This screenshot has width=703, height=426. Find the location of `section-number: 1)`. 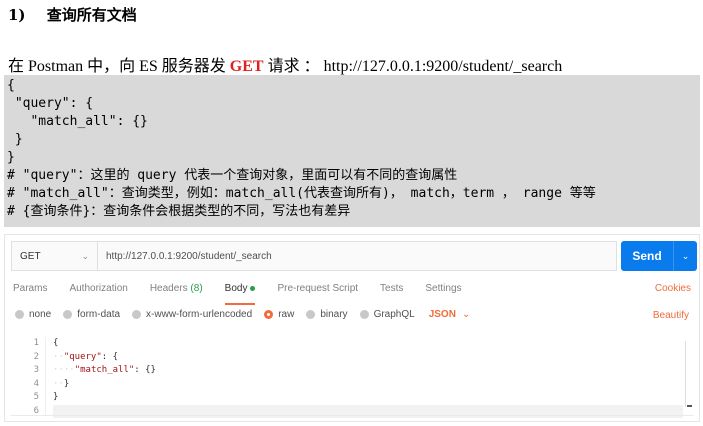

section-number: 1) is located at coordinates (17, 15).